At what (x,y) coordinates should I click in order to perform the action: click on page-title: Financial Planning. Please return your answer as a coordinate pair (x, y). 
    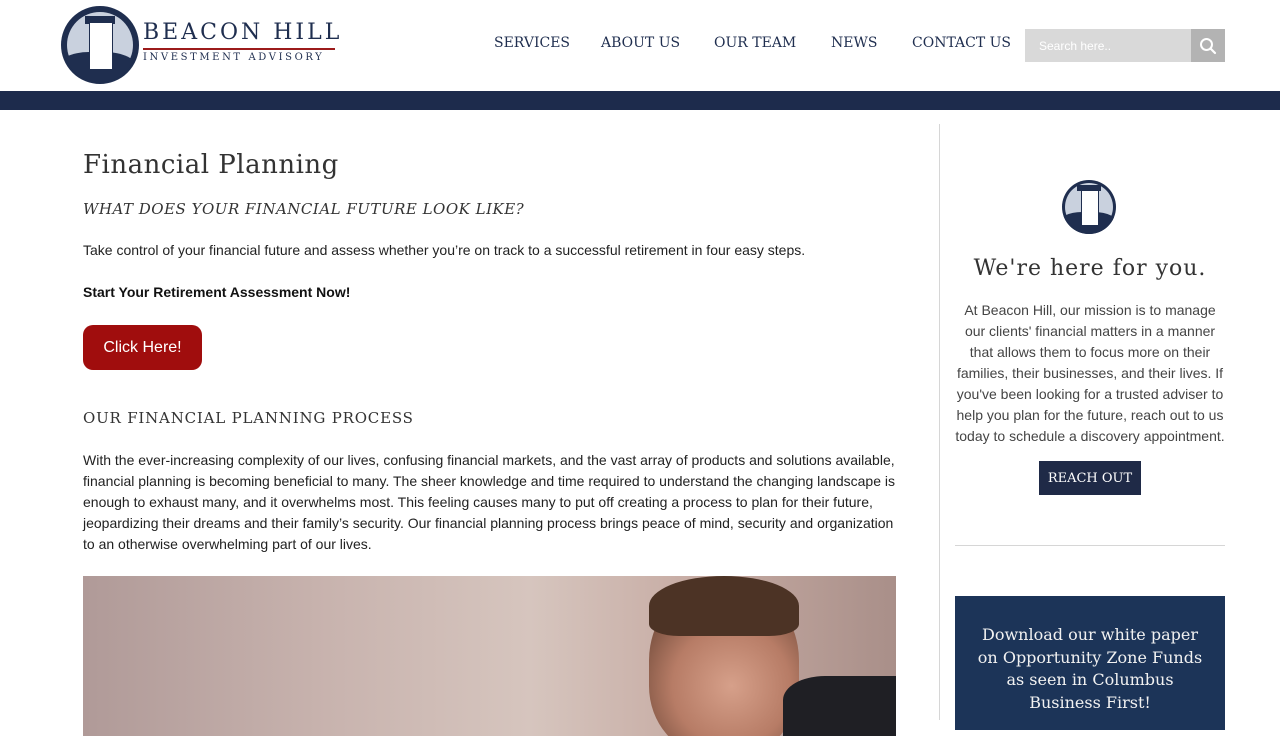
    Looking at the image, I should click on (211, 165).